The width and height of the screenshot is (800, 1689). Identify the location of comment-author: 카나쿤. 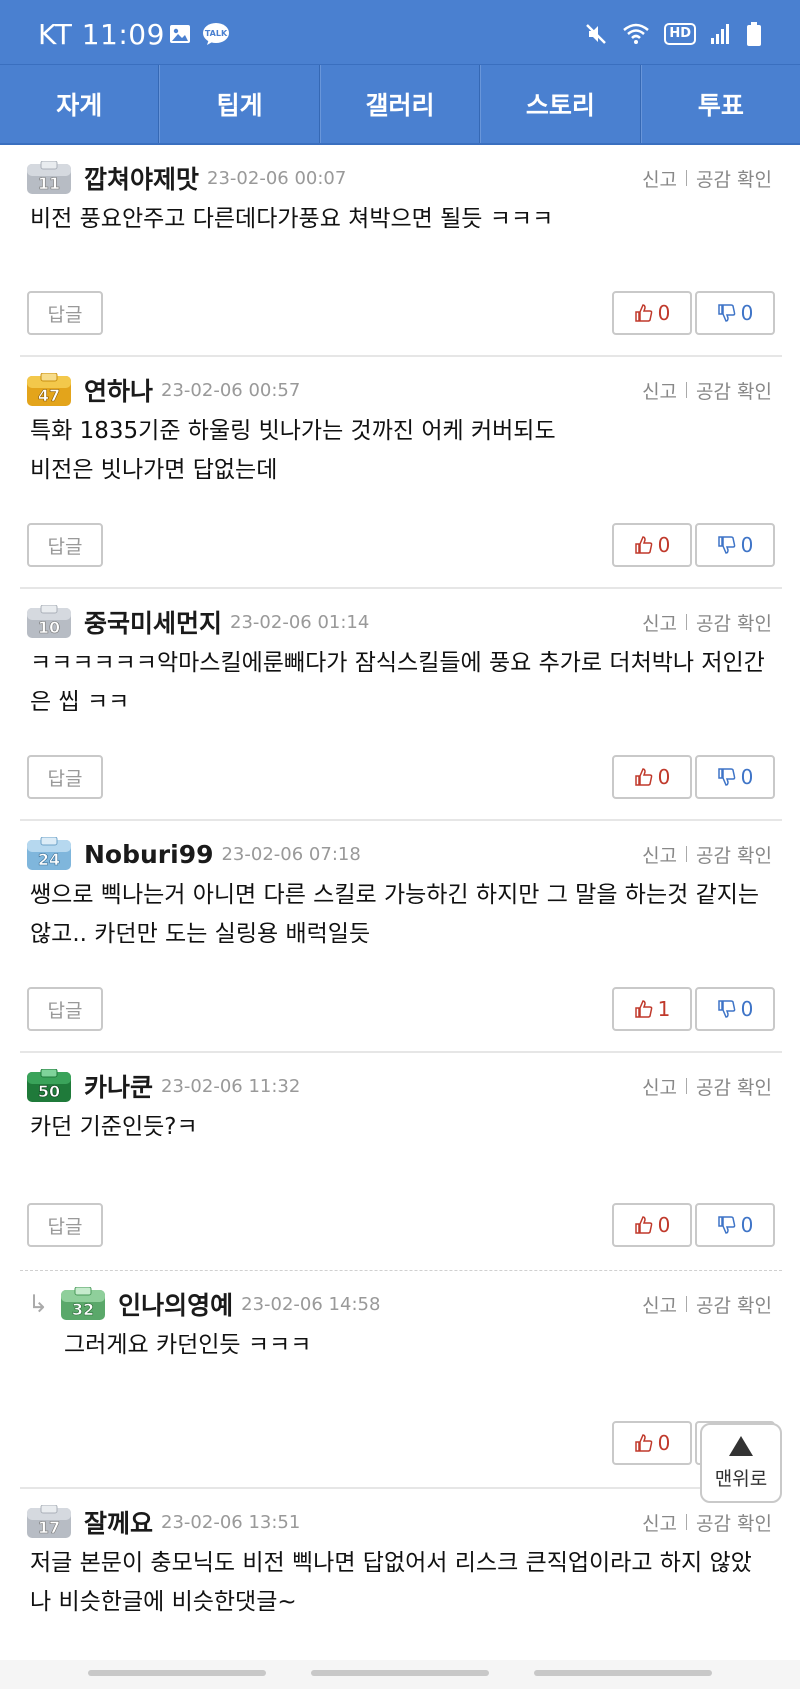
(118, 1086).